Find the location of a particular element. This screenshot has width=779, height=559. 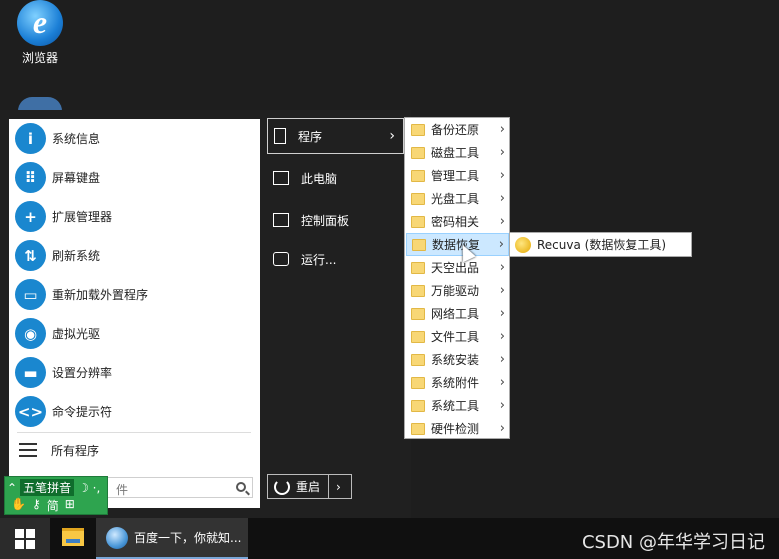

ie-icon is located at coordinates (117, 537).